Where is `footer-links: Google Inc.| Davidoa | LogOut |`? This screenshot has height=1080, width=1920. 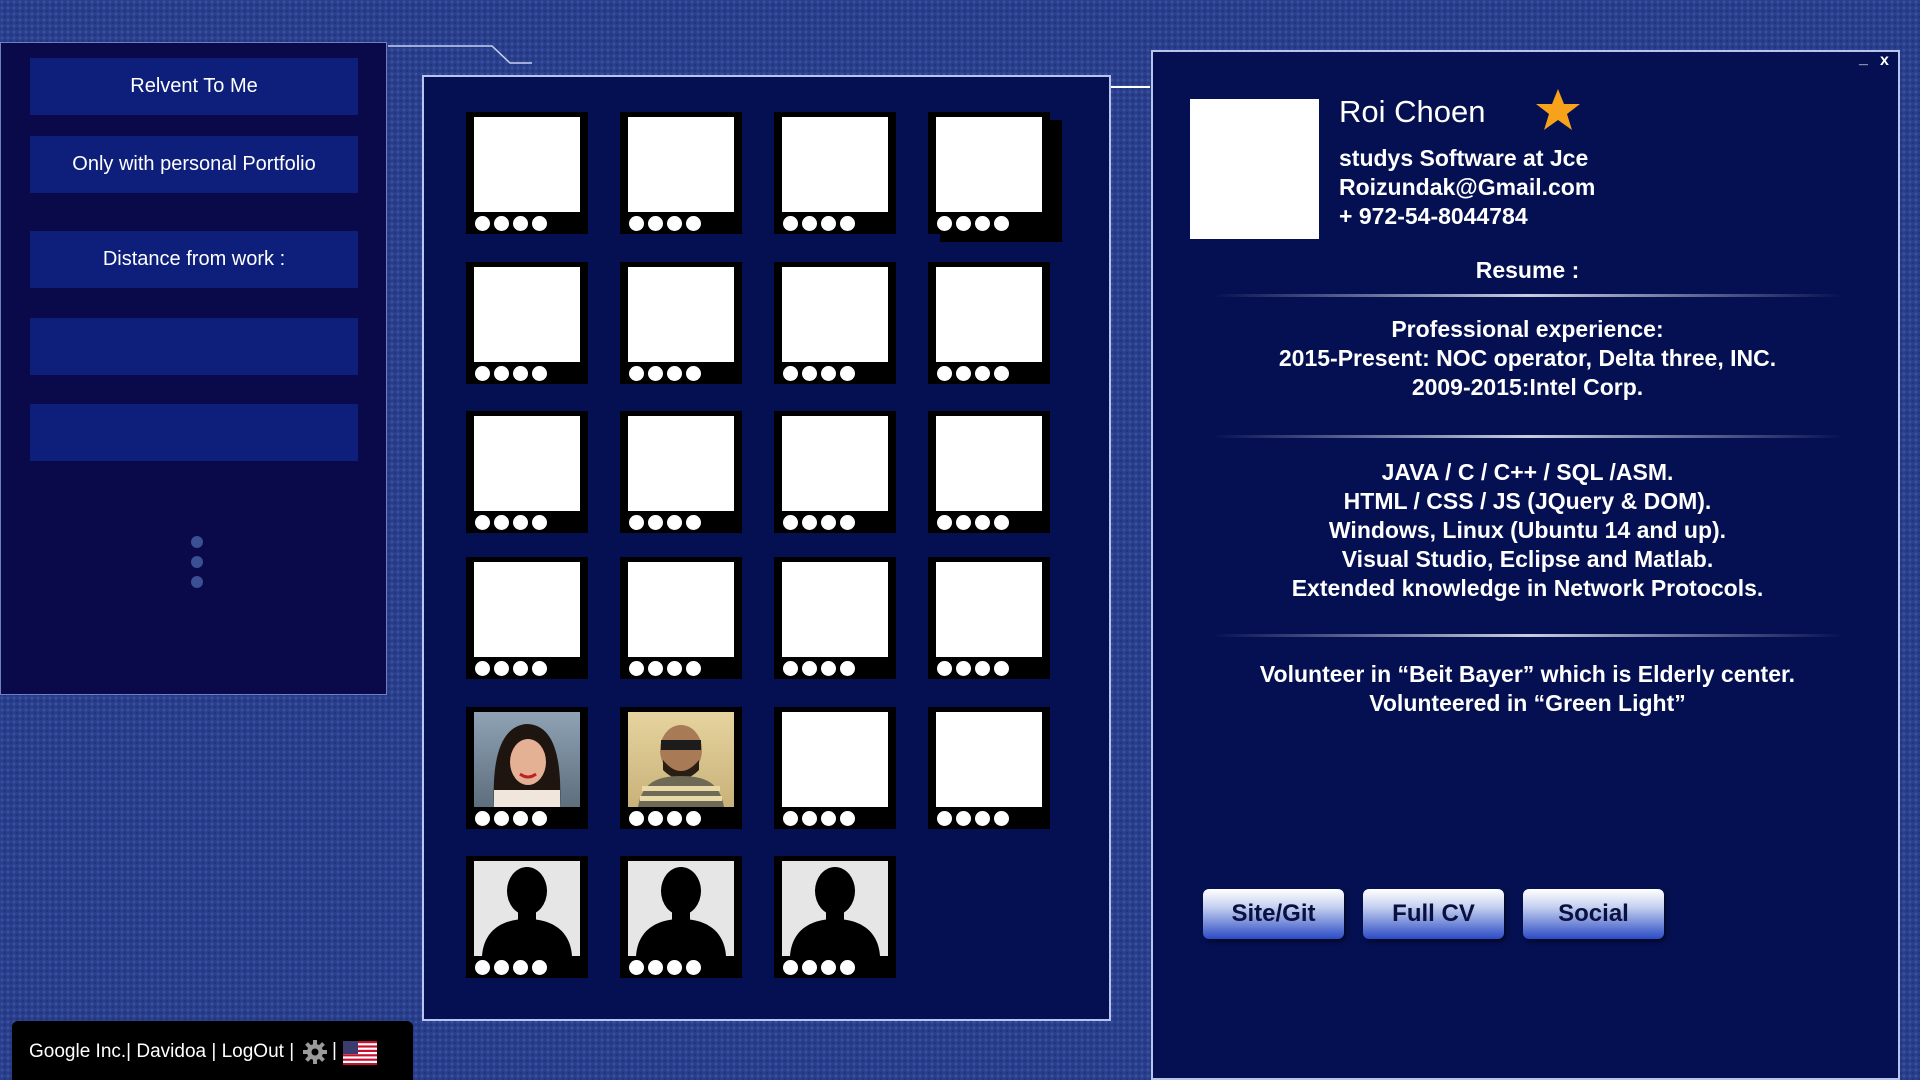
footer-links: Google Inc.| Davidoa | LogOut | is located at coordinates (161, 1052).